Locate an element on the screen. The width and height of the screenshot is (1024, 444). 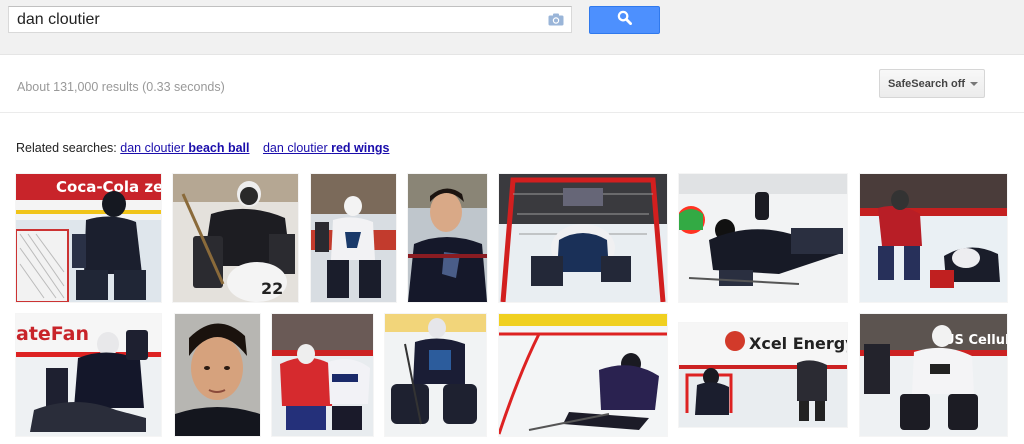
image-result: ateFan is located at coordinates (88, 375).